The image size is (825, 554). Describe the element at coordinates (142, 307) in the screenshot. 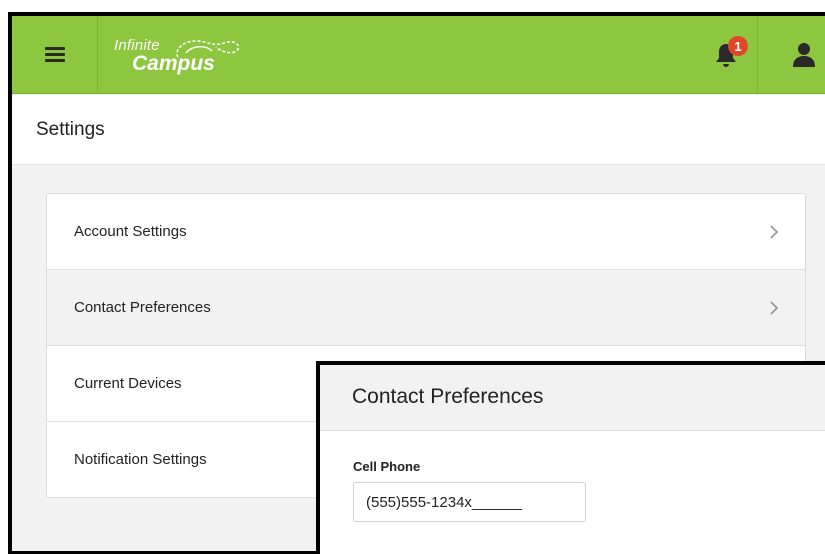

I see `settings-item-label: Contact Preferences` at that location.